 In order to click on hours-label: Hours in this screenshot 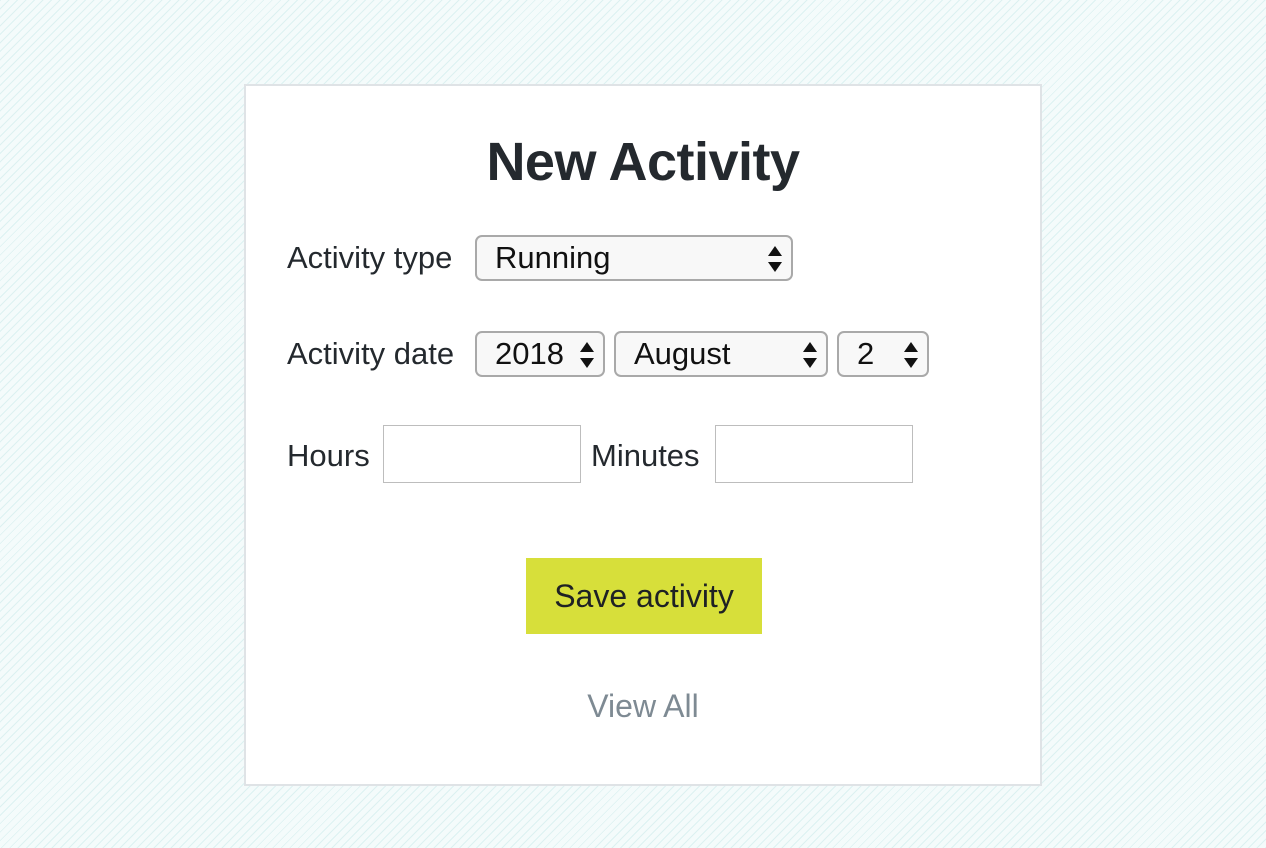, I will do `click(328, 455)`.